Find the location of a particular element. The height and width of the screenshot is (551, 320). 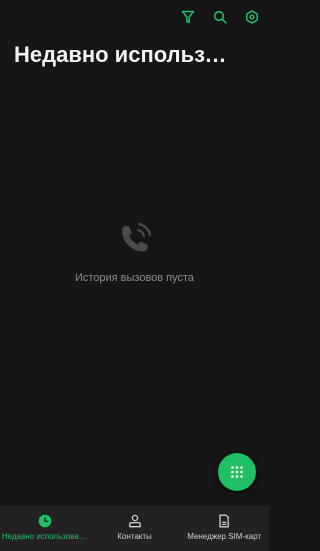

dialpad-button is located at coordinates (237, 472).